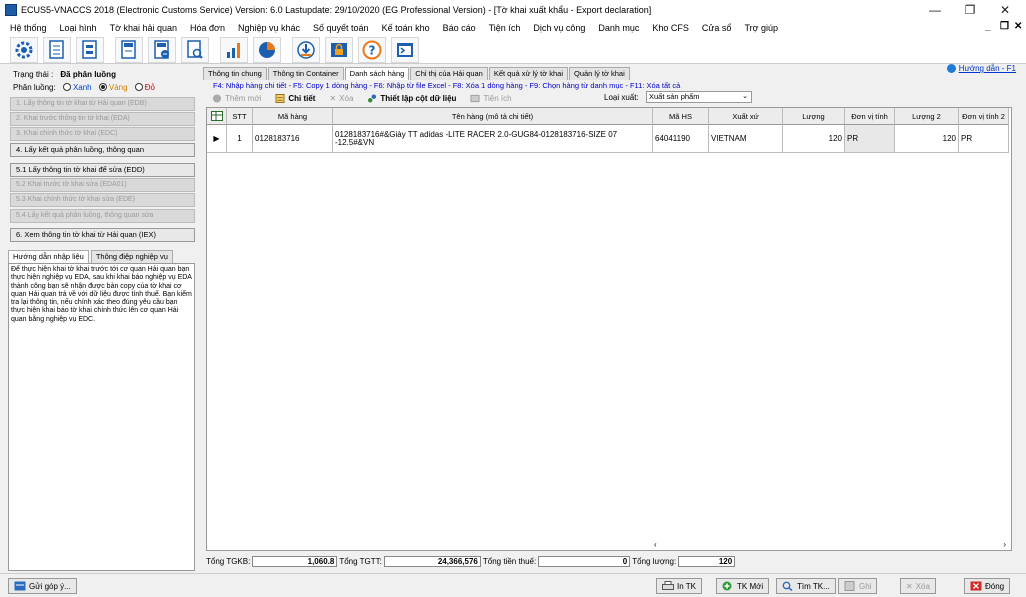 The width and height of the screenshot is (1026, 597). I want to click on utility-button: Tiện ích, so click(491, 98).